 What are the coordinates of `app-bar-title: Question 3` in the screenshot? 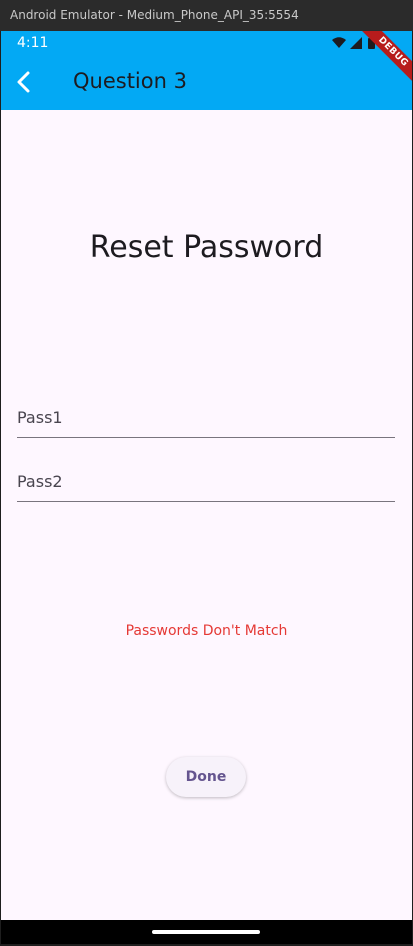 It's located at (130, 81).